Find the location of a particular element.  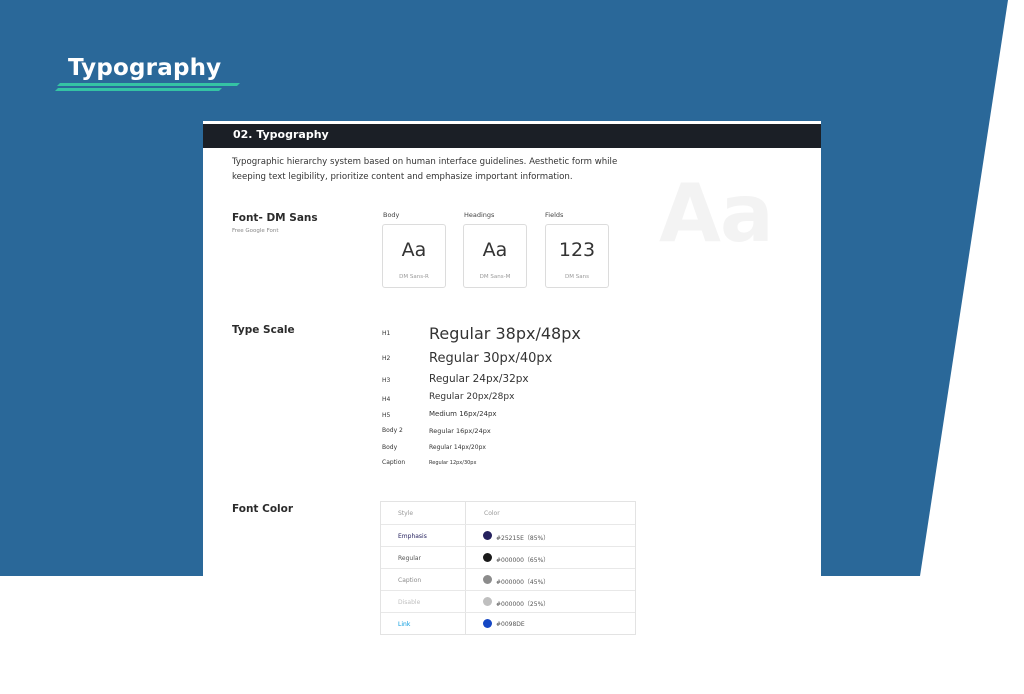

font-sample-name: DM Sans-R is located at coordinates (414, 277).